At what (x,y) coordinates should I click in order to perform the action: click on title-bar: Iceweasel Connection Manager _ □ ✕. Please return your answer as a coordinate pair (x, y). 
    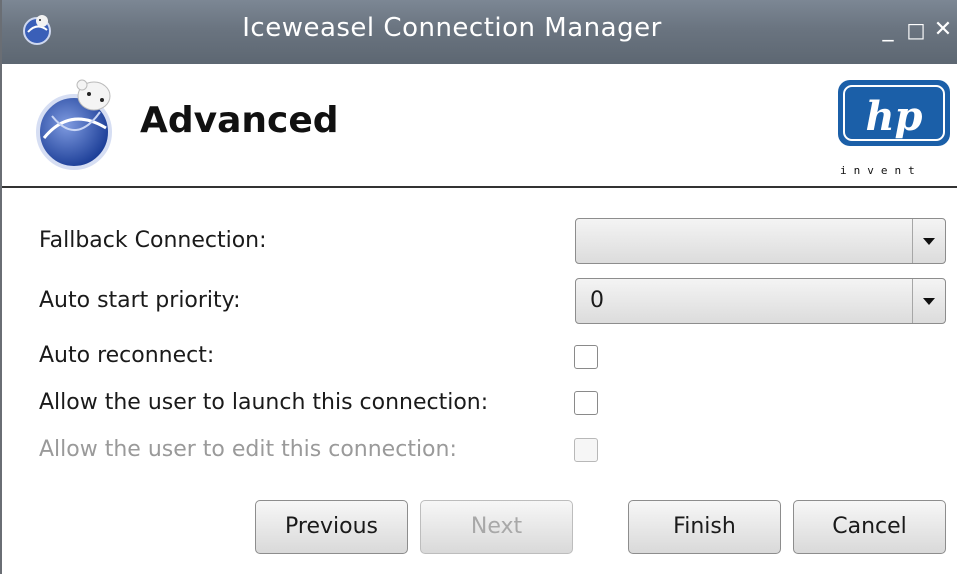
    Looking at the image, I should click on (479, 32).